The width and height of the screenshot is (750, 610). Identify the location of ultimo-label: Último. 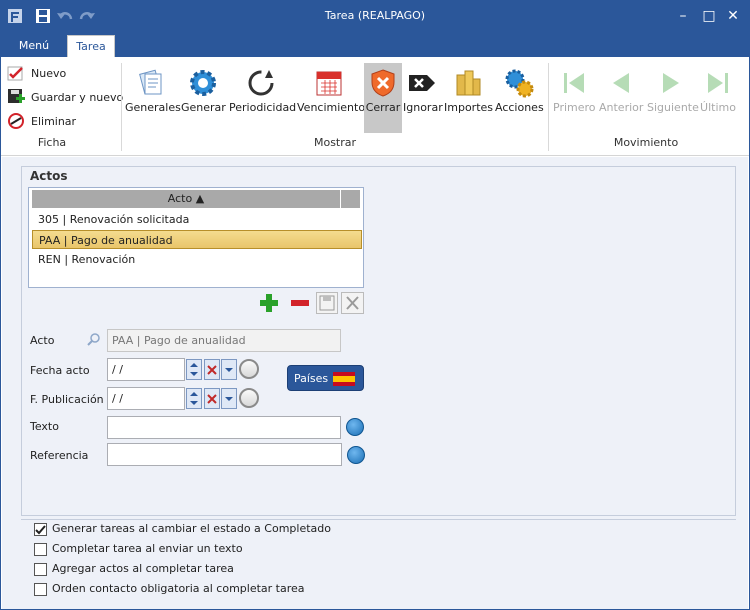
(718, 107).